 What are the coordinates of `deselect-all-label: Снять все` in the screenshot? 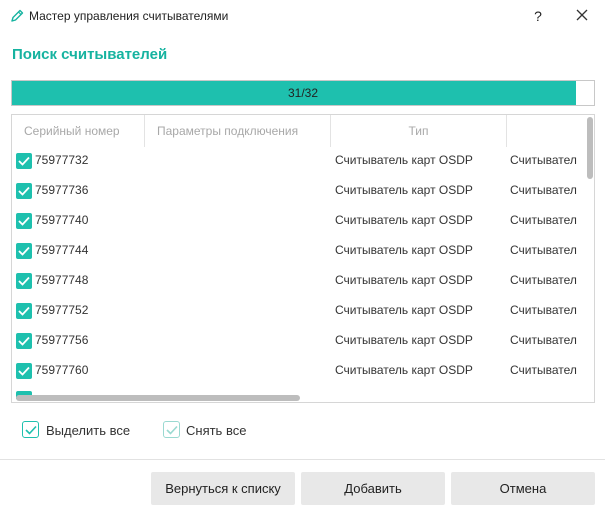 It's located at (216, 430).